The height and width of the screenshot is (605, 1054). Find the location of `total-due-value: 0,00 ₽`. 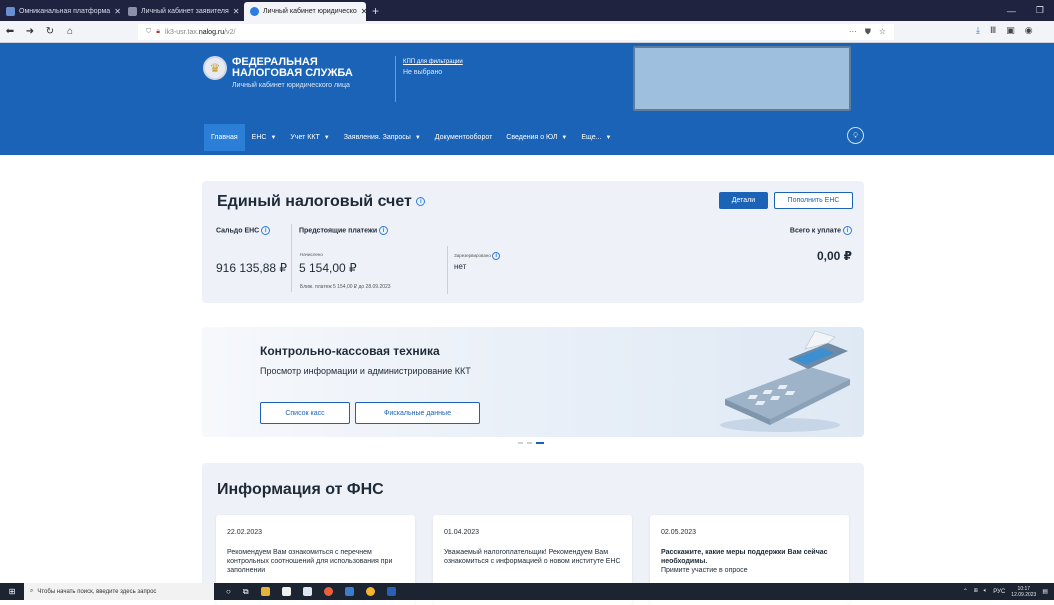

total-due-value: 0,00 ₽ is located at coordinates (834, 256).